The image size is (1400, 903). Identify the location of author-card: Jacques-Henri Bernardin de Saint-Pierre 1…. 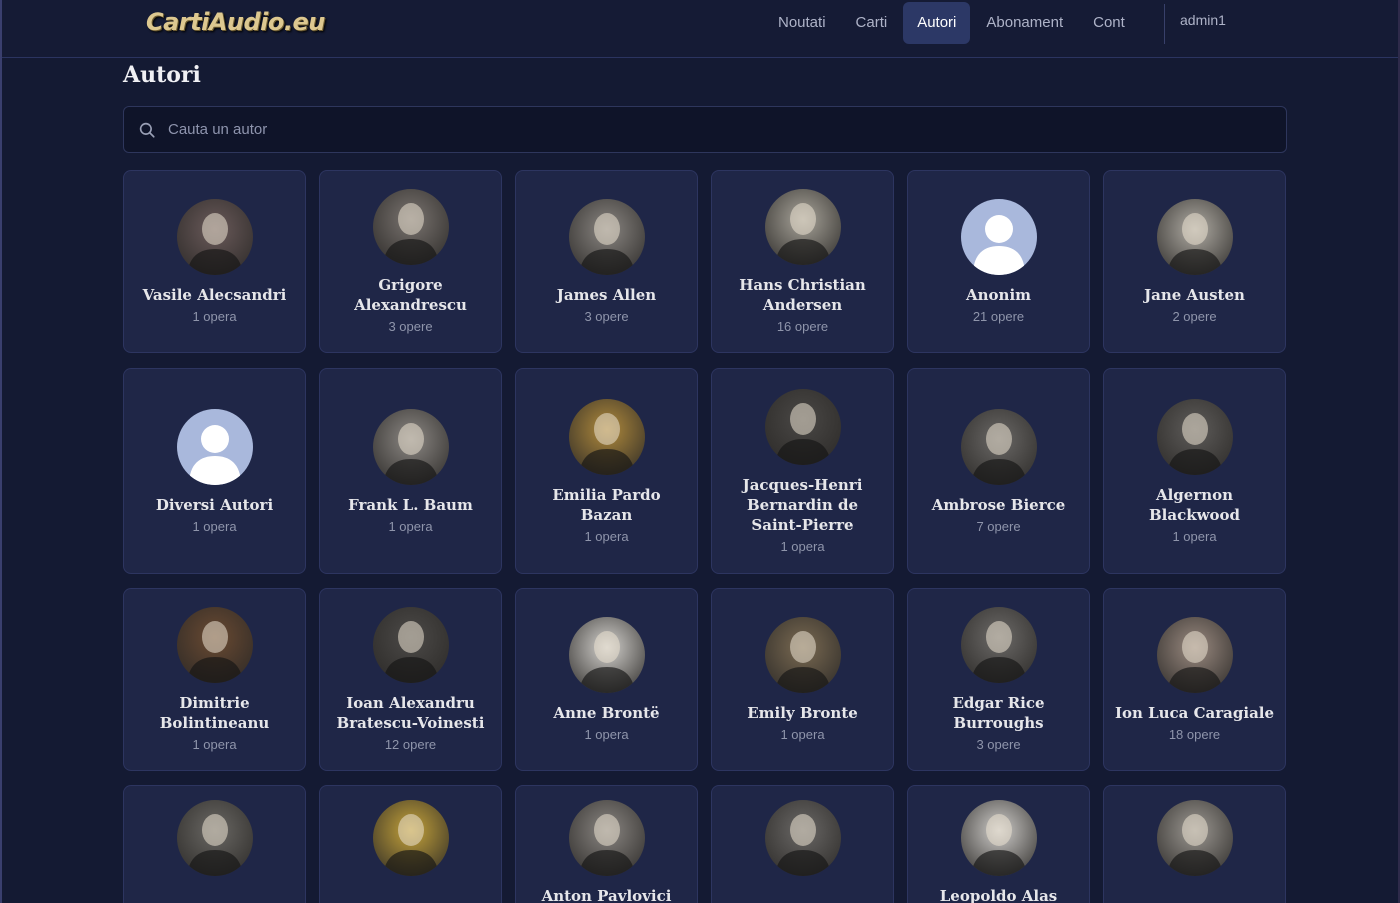
(802, 471).